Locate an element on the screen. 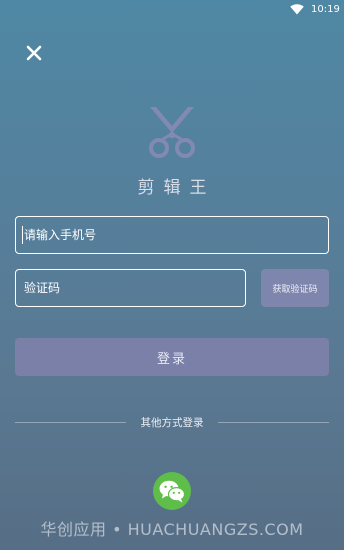 This screenshot has height=550, width=344. wechat-icon is located at coordinates (172, 491).